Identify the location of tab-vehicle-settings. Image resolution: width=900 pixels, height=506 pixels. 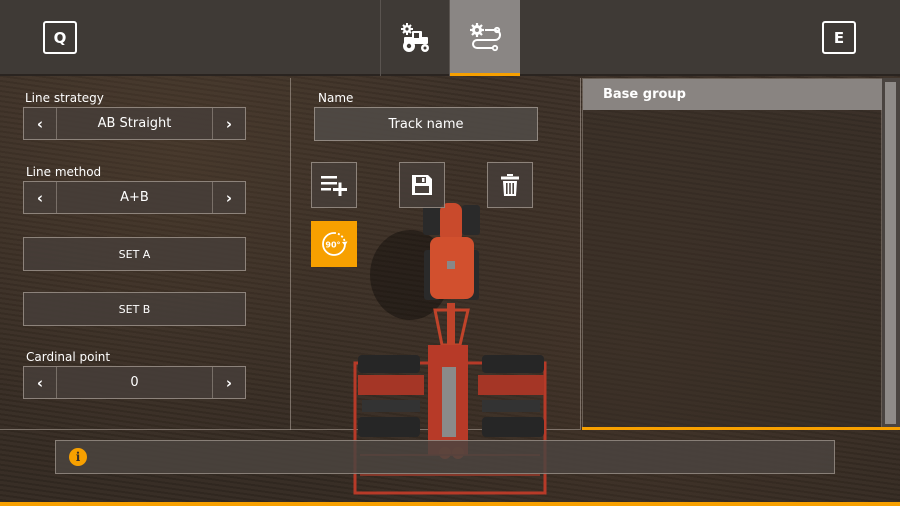
(415, 38).